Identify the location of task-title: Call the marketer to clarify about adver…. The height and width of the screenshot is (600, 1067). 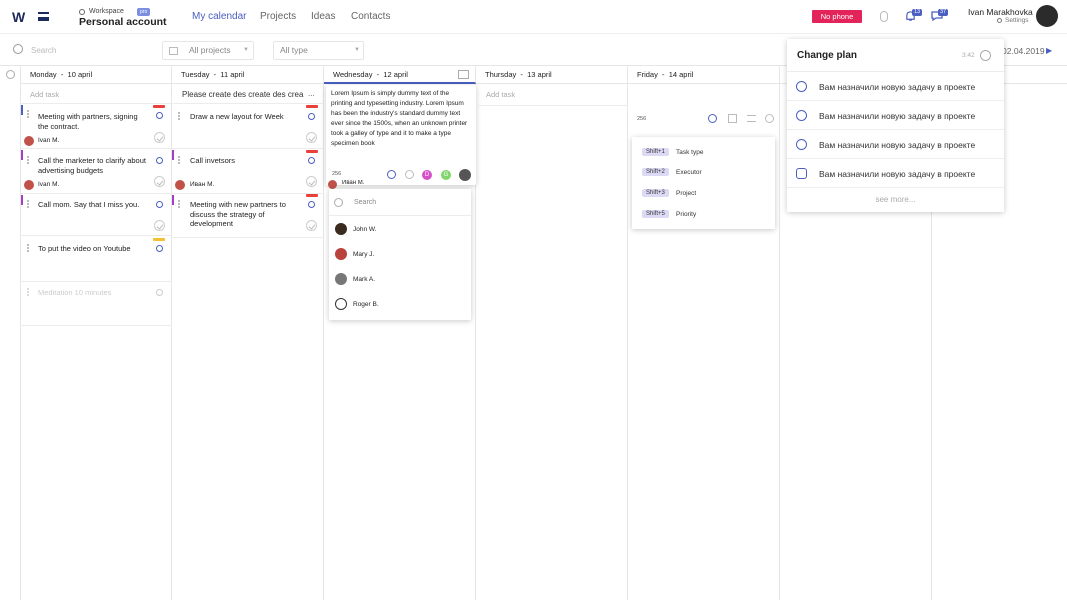
(94, 165).